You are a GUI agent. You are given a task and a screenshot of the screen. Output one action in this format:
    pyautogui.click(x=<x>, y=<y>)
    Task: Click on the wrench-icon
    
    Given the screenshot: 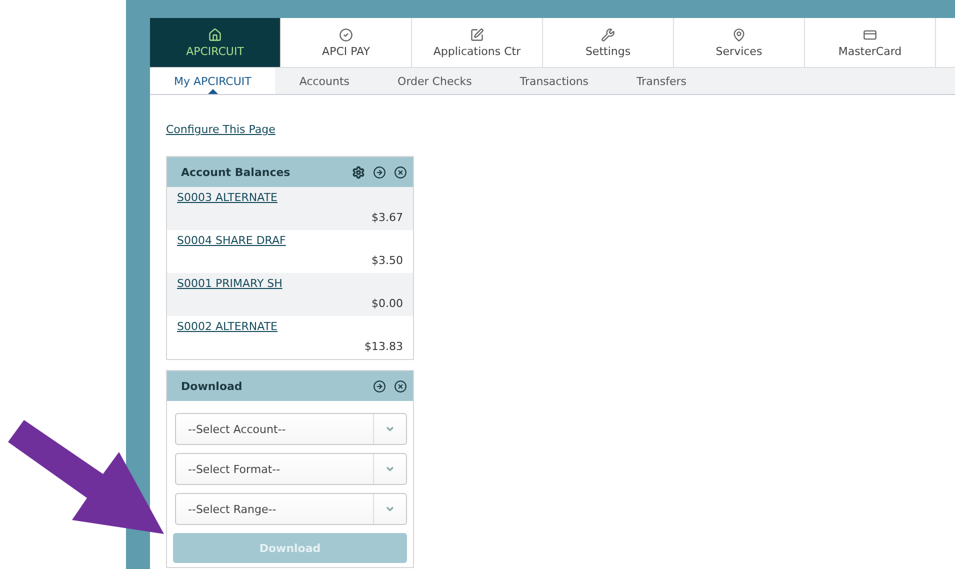 What is the action you would take?
    pyautogui.click(x=608, y=35)
    